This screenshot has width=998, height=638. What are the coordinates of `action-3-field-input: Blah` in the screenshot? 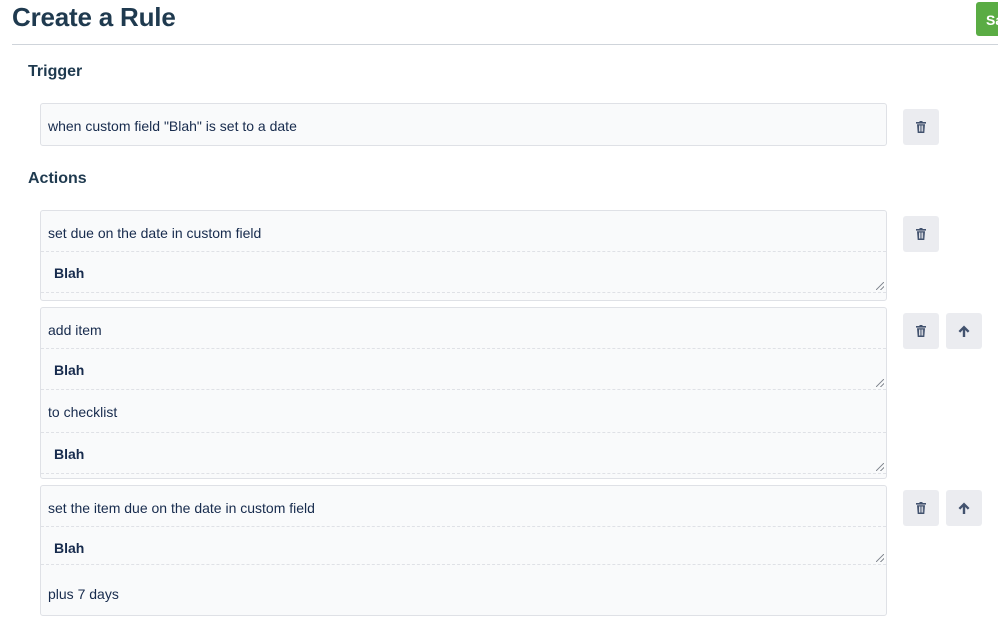 It's located at (463, 546).